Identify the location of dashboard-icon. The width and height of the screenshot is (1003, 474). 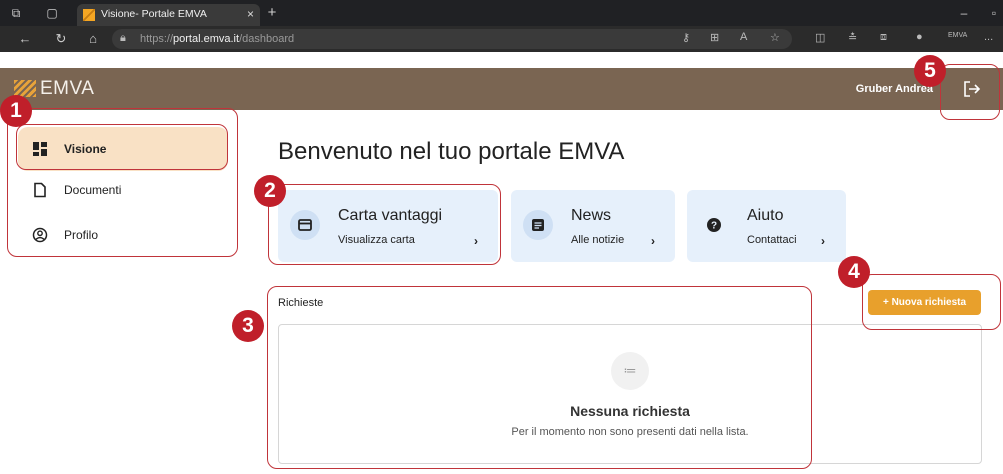
(40, 149).